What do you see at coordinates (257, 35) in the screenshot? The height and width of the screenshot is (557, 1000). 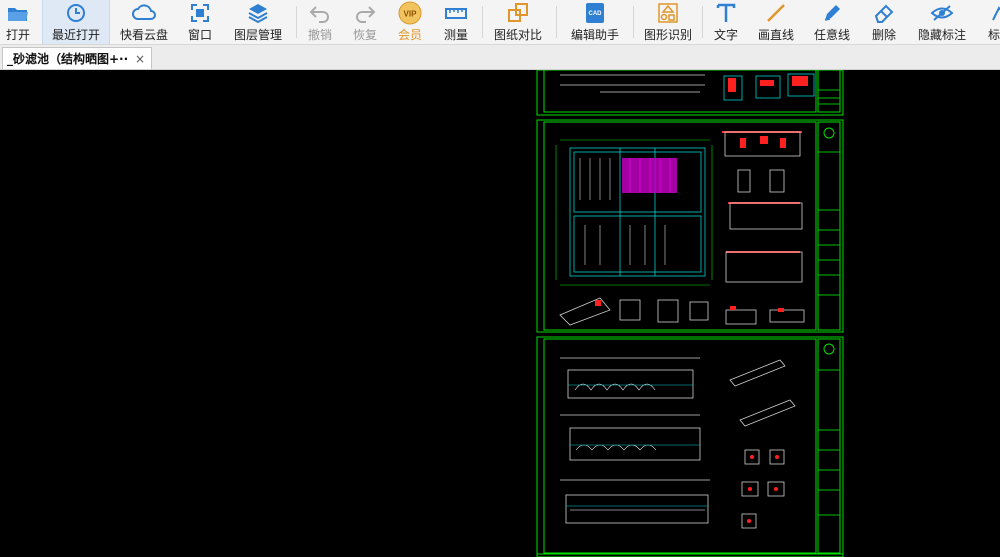 I see `layer-manager-label: 图层管理` at bounding box center [257, 35].